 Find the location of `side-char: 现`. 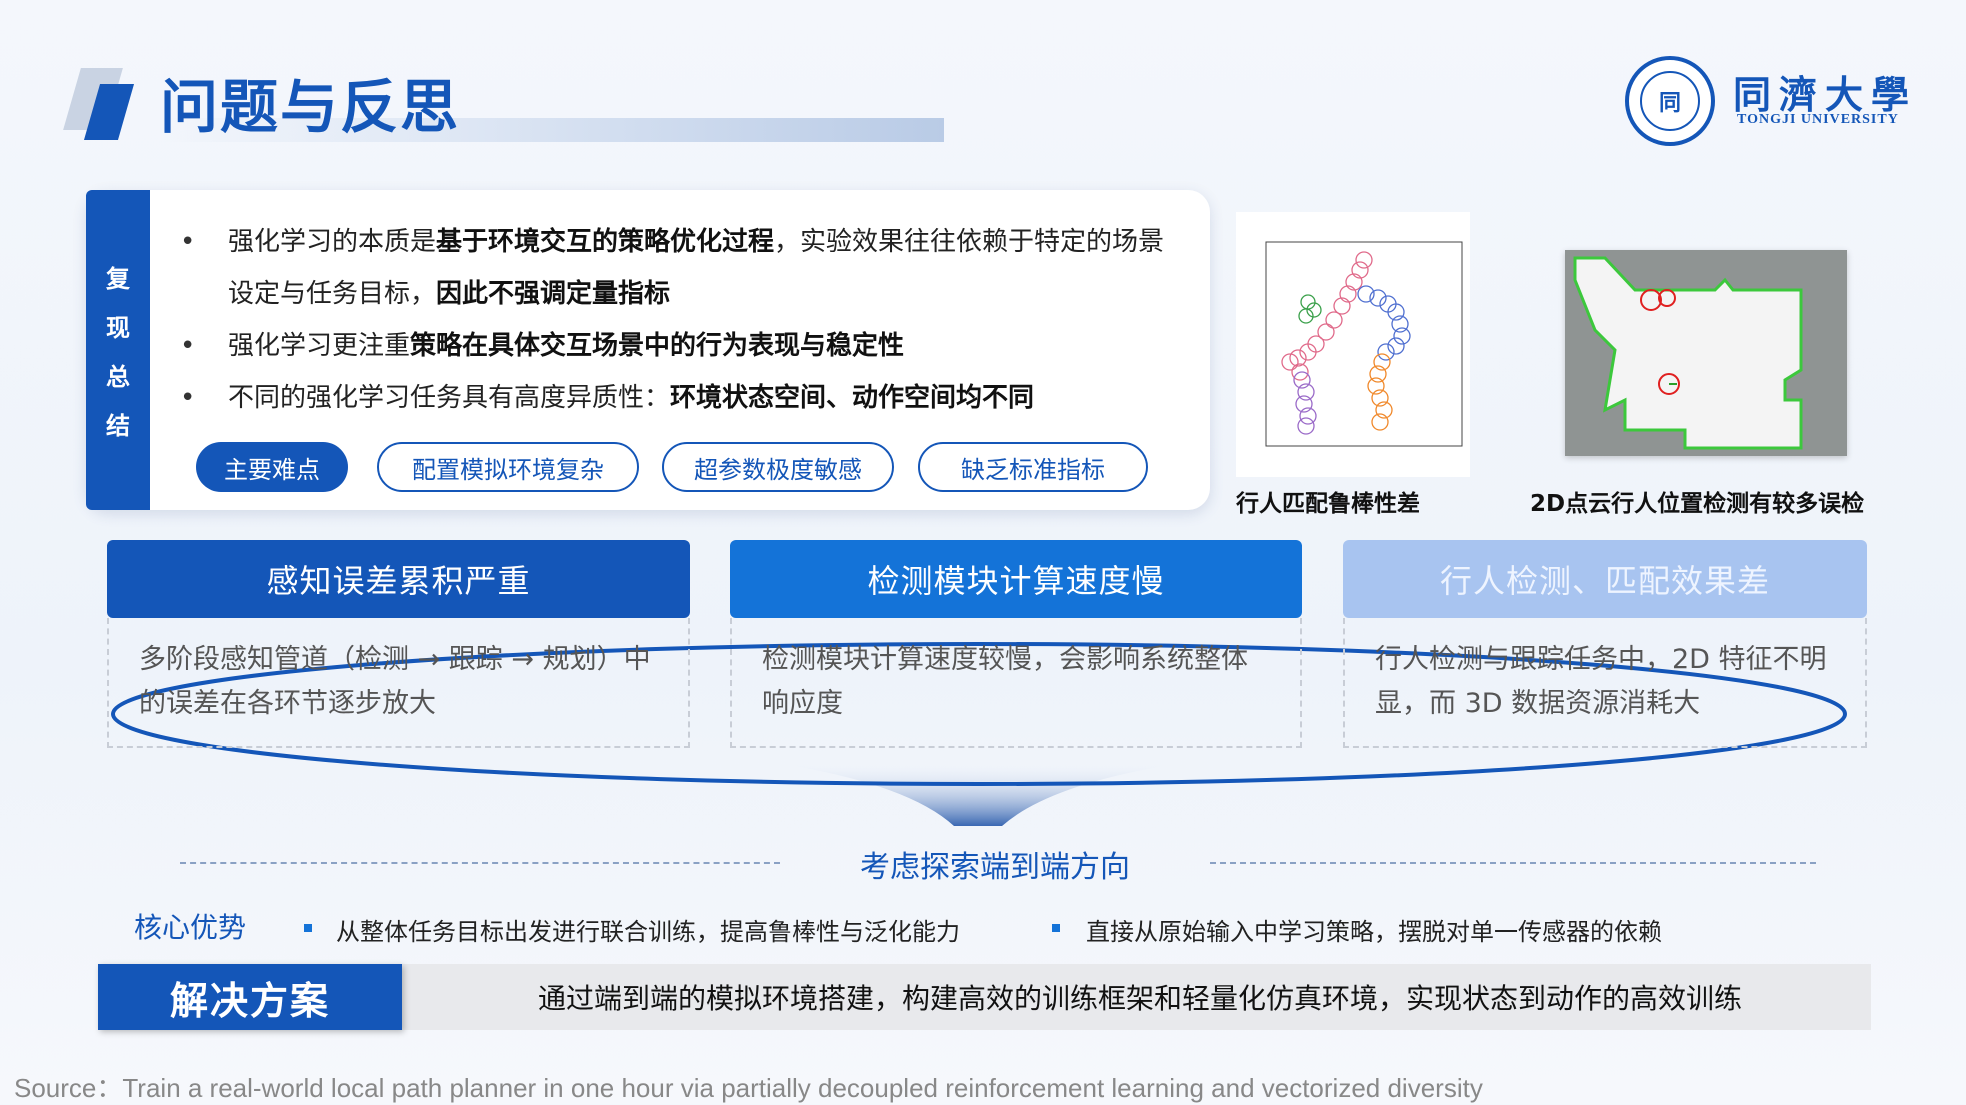

side-char: 现 is located at coordinates (118, 328).